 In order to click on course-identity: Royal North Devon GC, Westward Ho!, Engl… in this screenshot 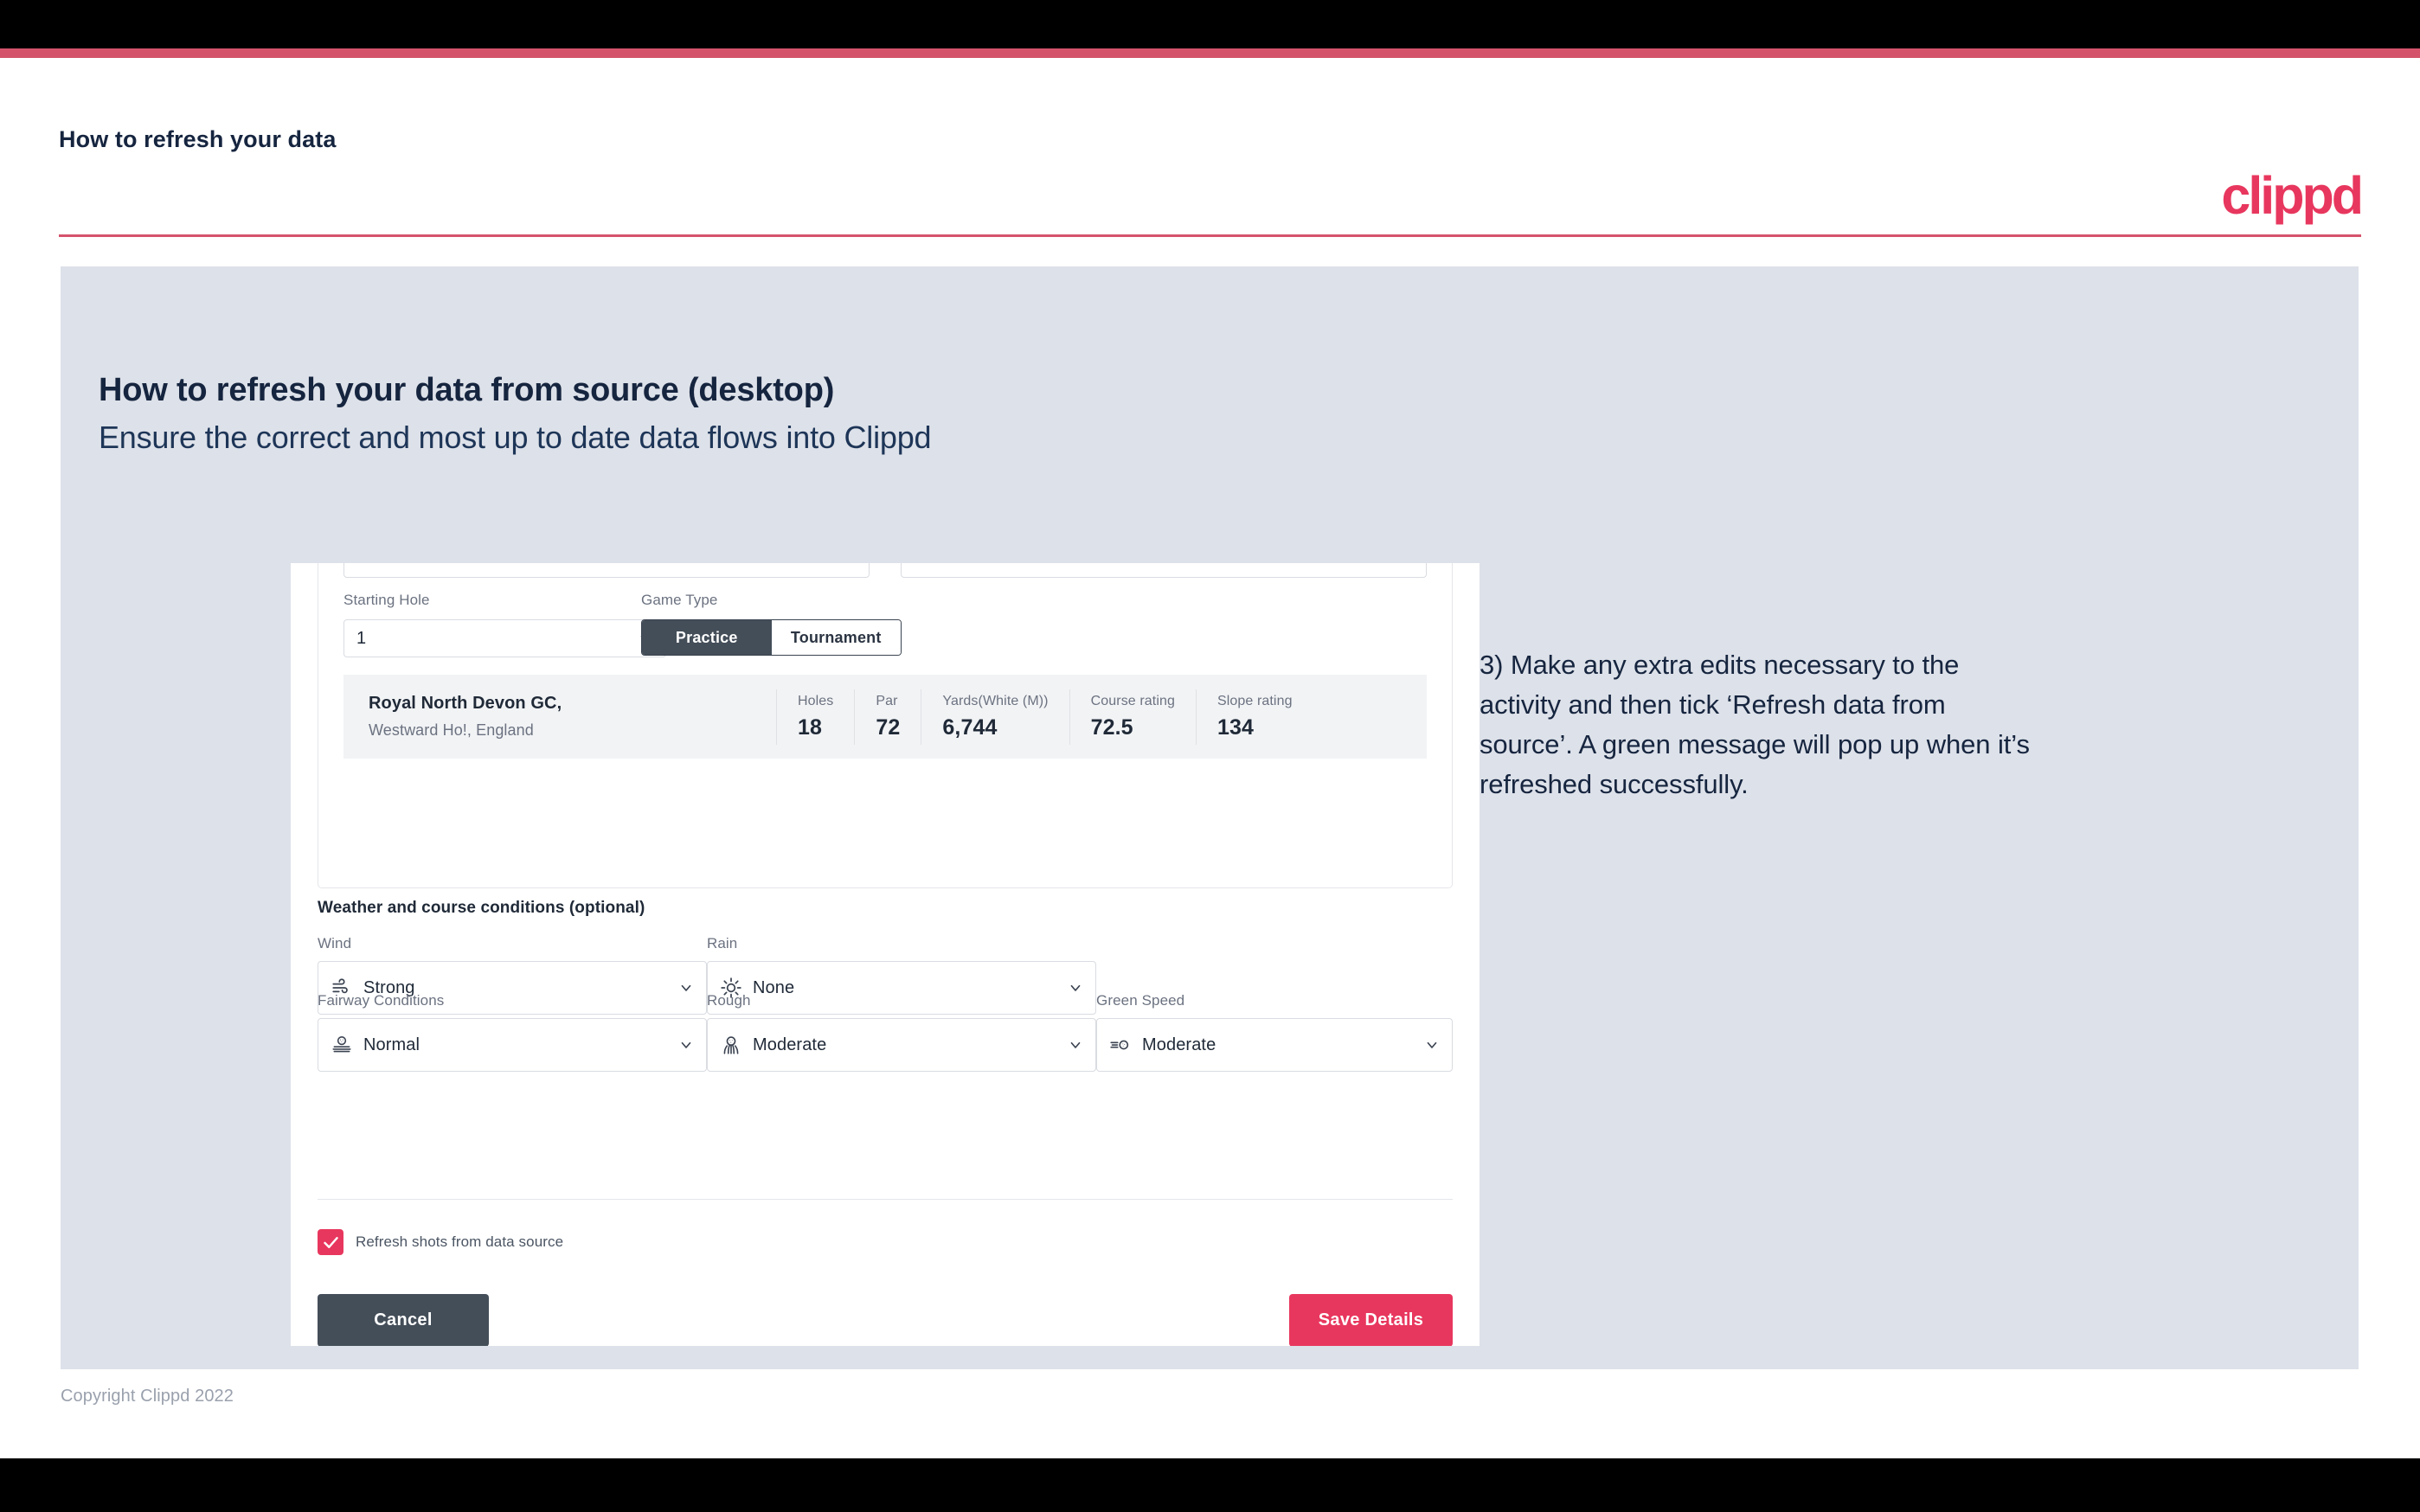, I will do `click(559, 717)`.